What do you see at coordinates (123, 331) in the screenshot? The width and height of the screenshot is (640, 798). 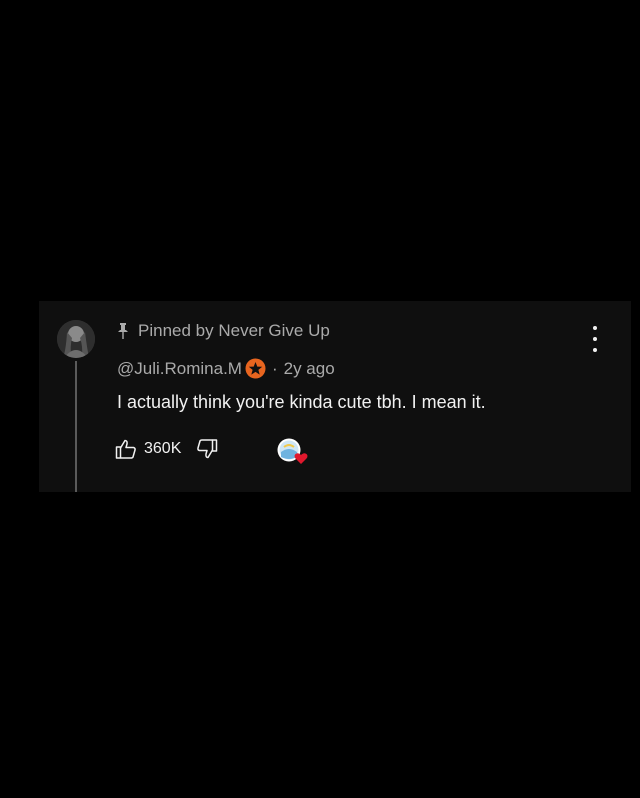 I see `pin-icon` at bounding box center [123, 331].